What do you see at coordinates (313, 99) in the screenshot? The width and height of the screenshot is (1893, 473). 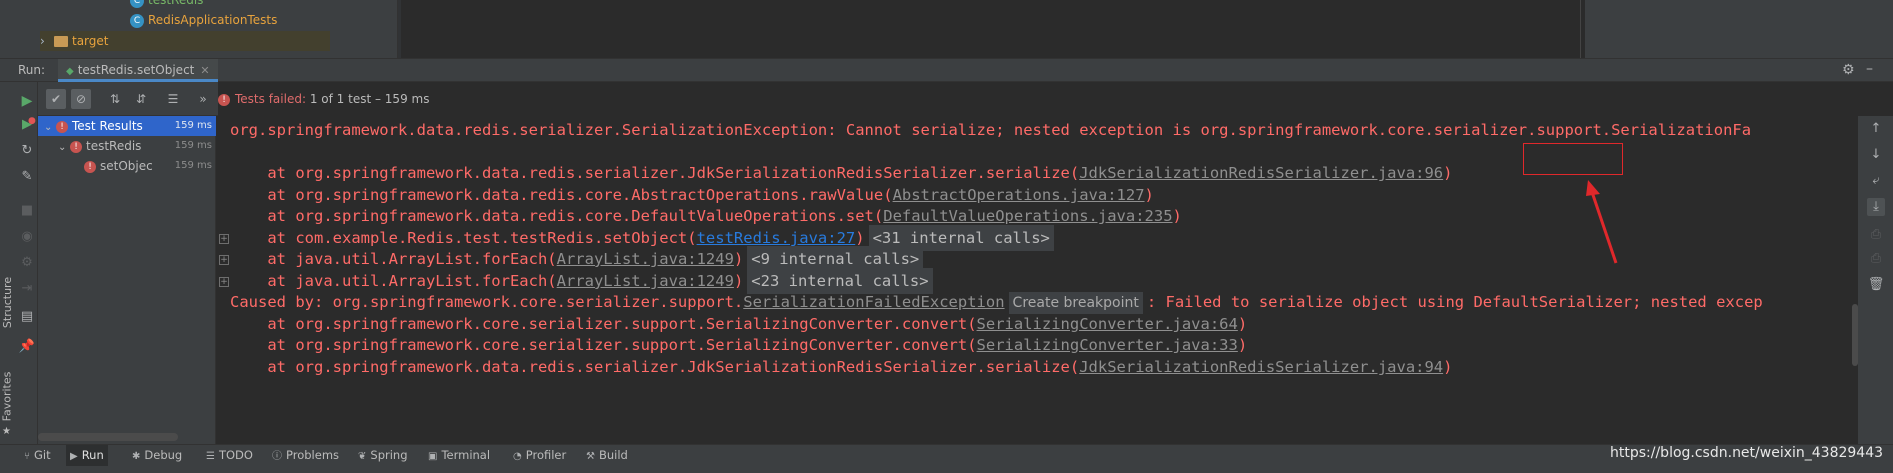 I see `tests-failed-count: 1` at bounding box center [313, 99].